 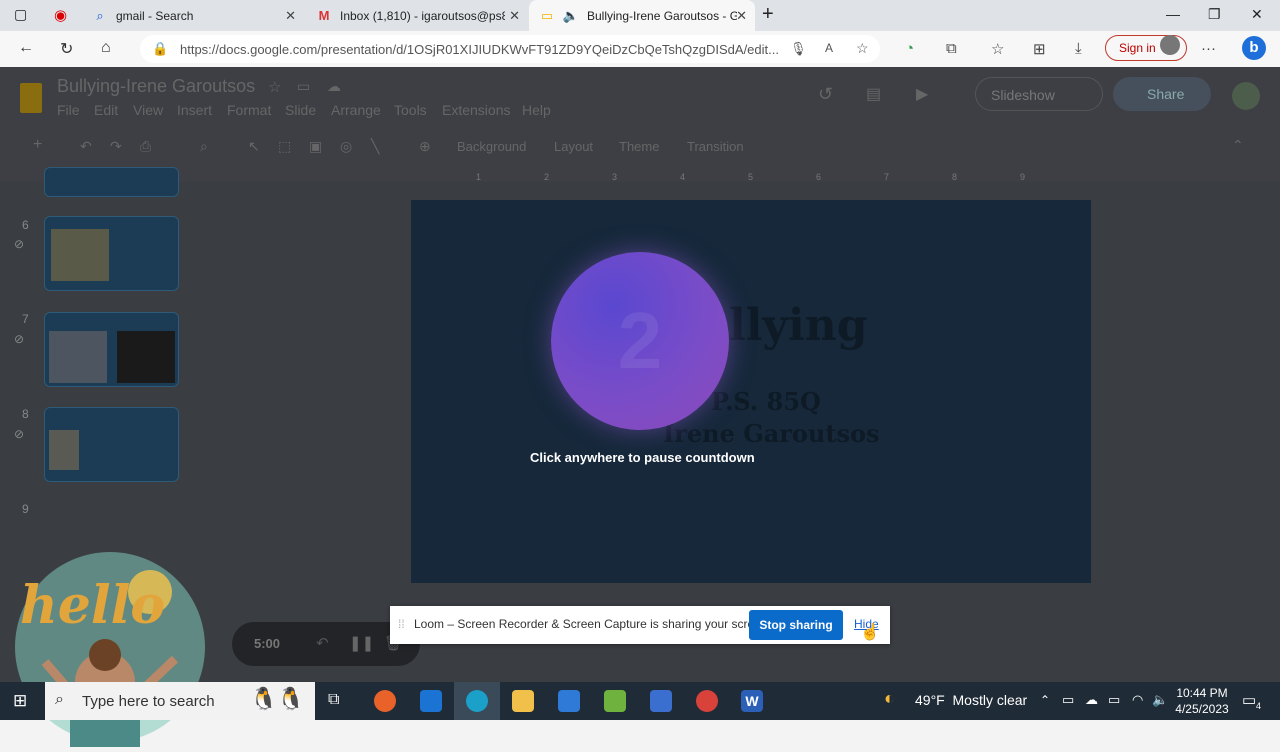 What do you see at coordinates (1249, 700) in the screenshot?
I see `notifications-icon: ▭` at bounding box center [1249, 700].